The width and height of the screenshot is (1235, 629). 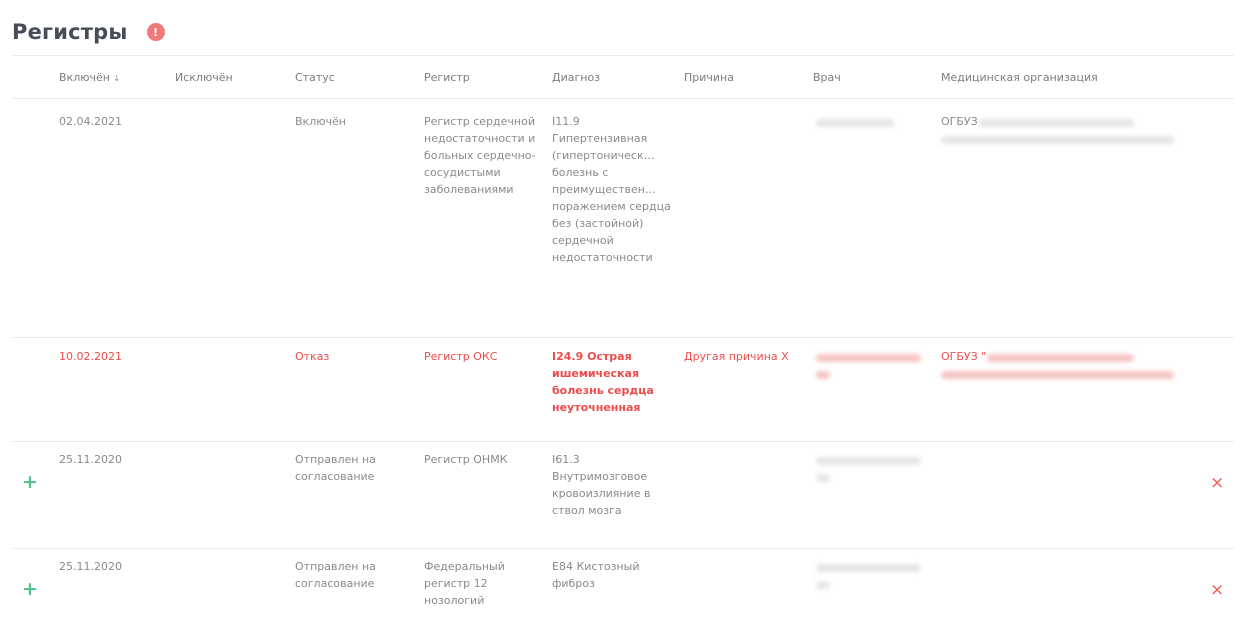 What do you see at coordinates (709, 77) in the screenshot?
I see `column-reason: Причина` at bounding box center [709, 77].